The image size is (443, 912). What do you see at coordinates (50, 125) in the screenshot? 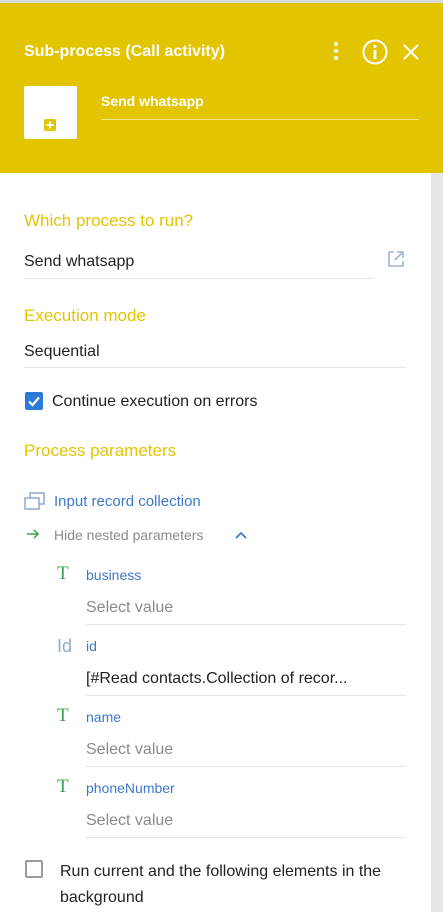
I see `add-icon` at bounding box center [50, 125].